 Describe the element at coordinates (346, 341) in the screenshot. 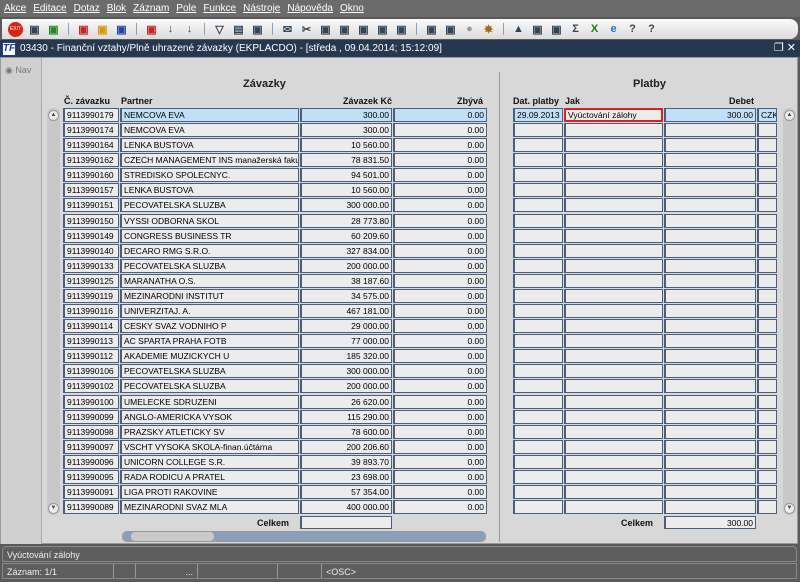

I see `cell-zavazek: 77 000.00` at that location.